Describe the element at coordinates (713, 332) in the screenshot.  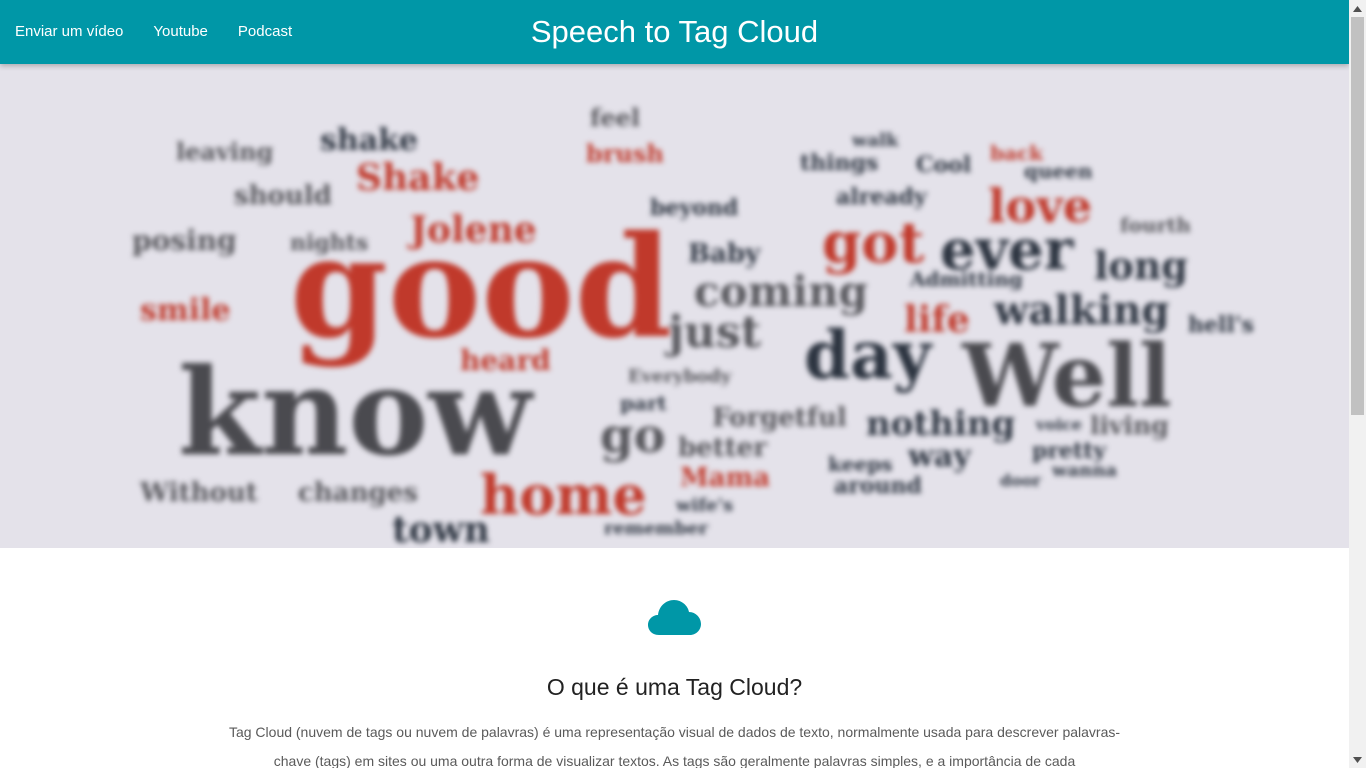
I see `cloud-word: just` at that location.